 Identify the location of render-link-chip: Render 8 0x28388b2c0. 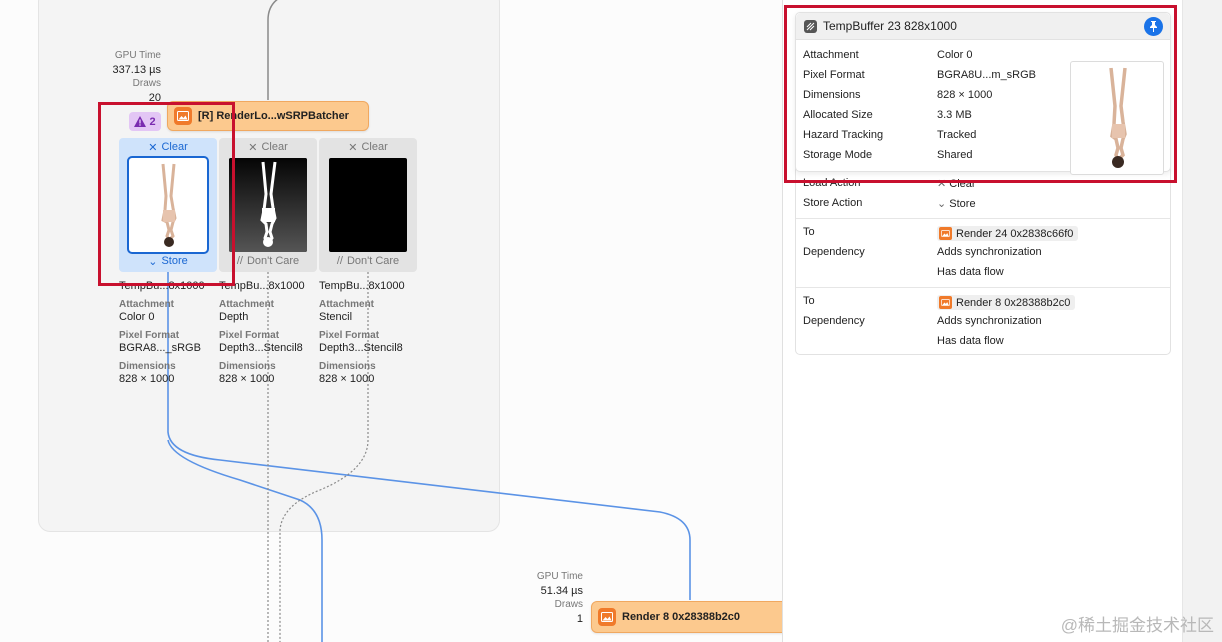
(1006, 302).